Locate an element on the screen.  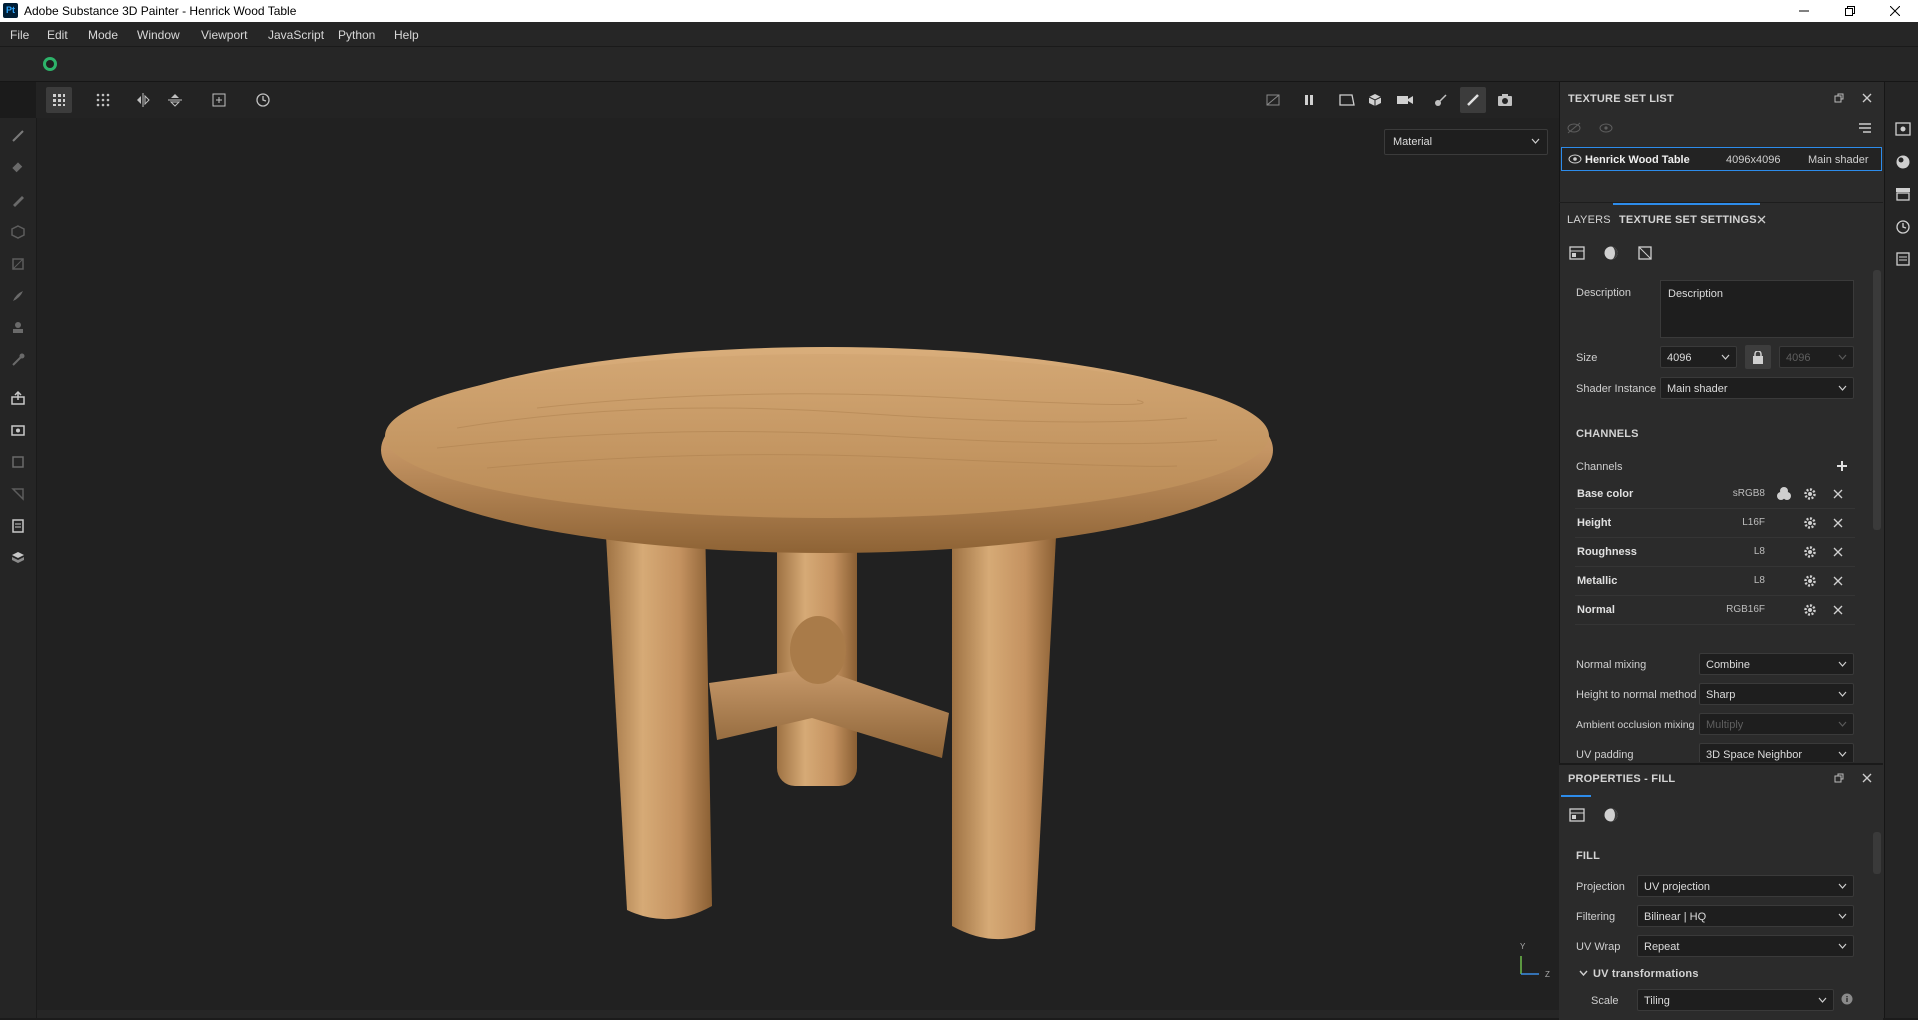
assets-shelf-icon is located at coordinates (1903, 194).